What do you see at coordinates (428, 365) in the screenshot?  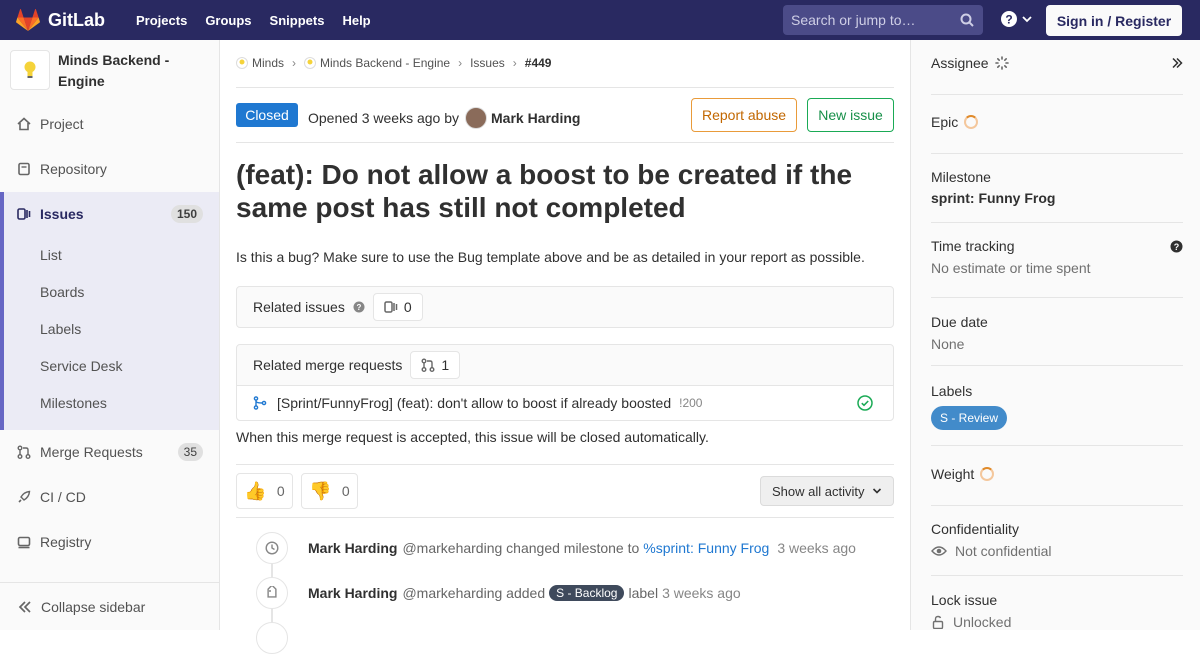 I see `merge-request-icon` at bounding box center [428, 365].